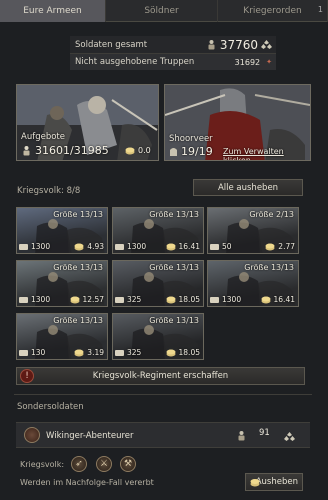  Describe the element at coordinates (189, 352) in the screenshot. I see `regiment-cost: 18.05` at that location.